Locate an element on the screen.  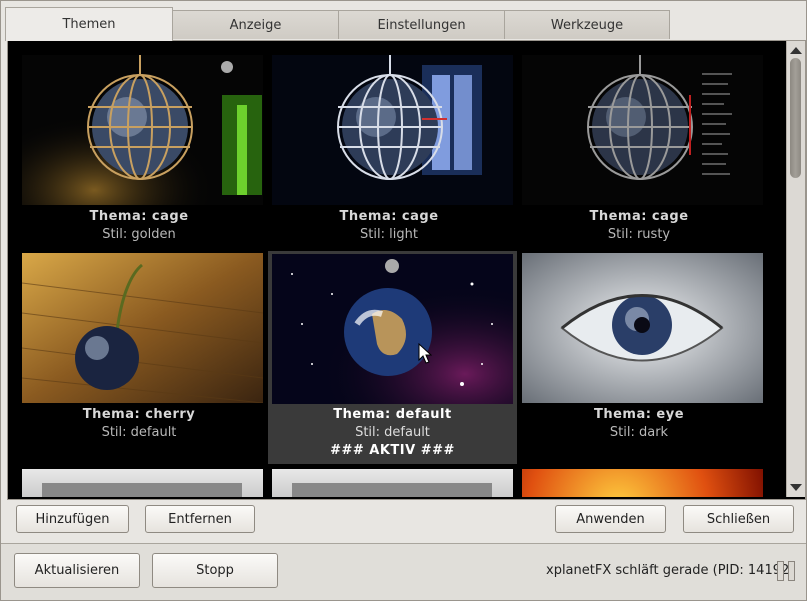
theme-name: Thema: default is located at coordinates (392, 414).